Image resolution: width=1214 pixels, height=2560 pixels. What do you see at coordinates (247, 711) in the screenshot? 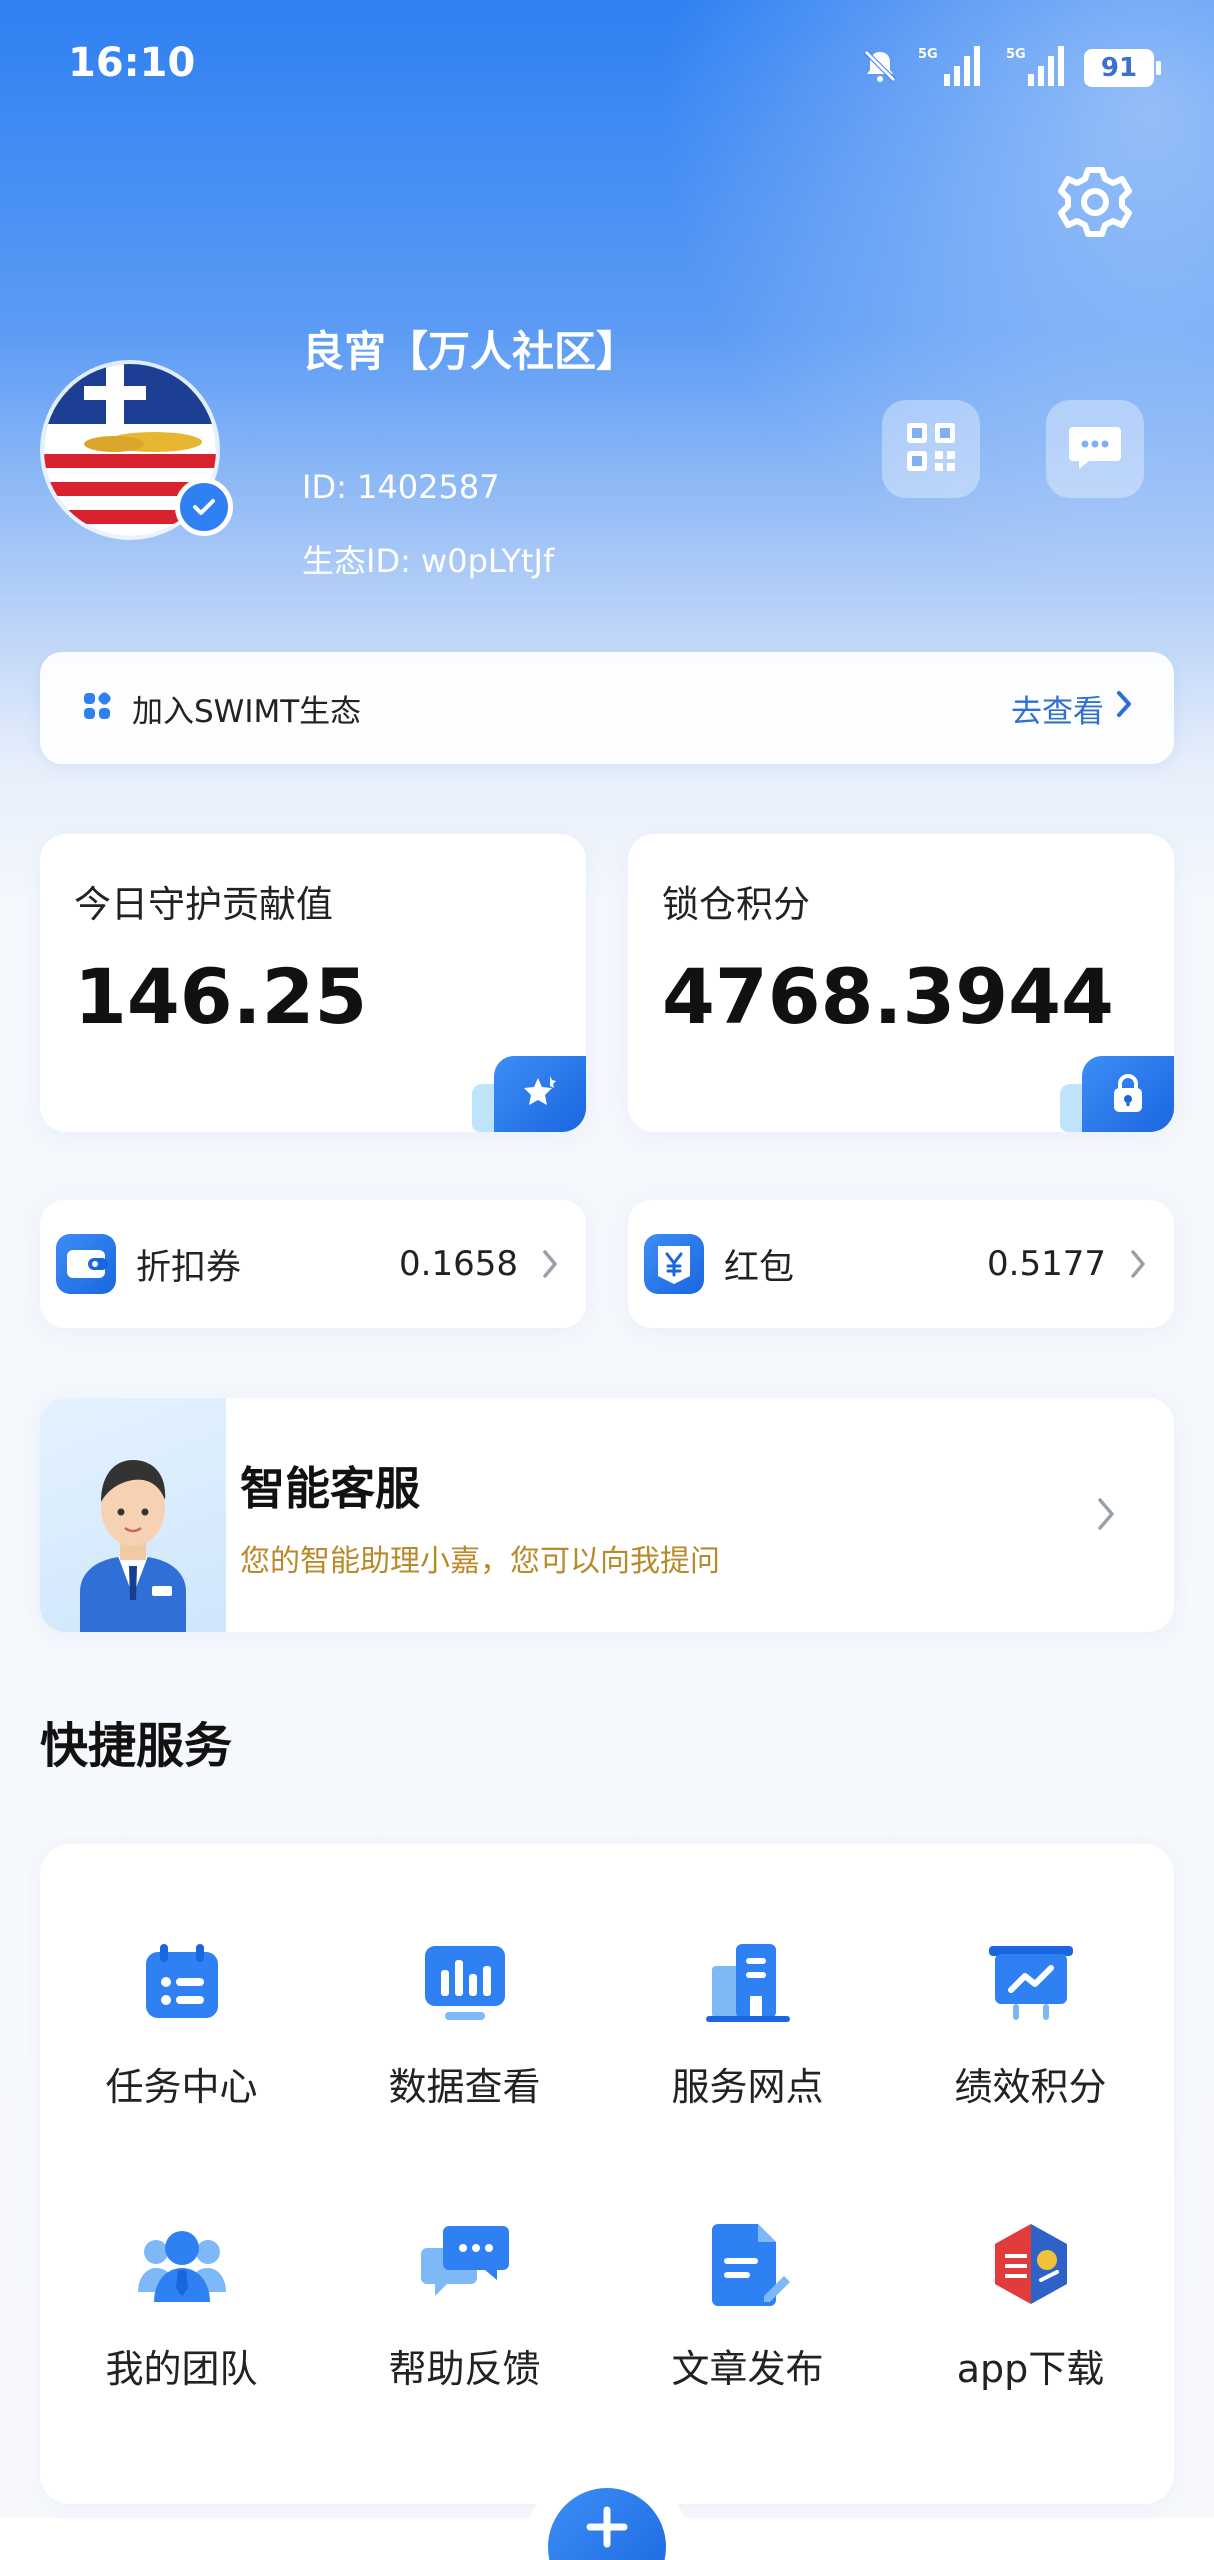
I see `join-text: 加入SWIMT生态` at bounding box center [247, 711].